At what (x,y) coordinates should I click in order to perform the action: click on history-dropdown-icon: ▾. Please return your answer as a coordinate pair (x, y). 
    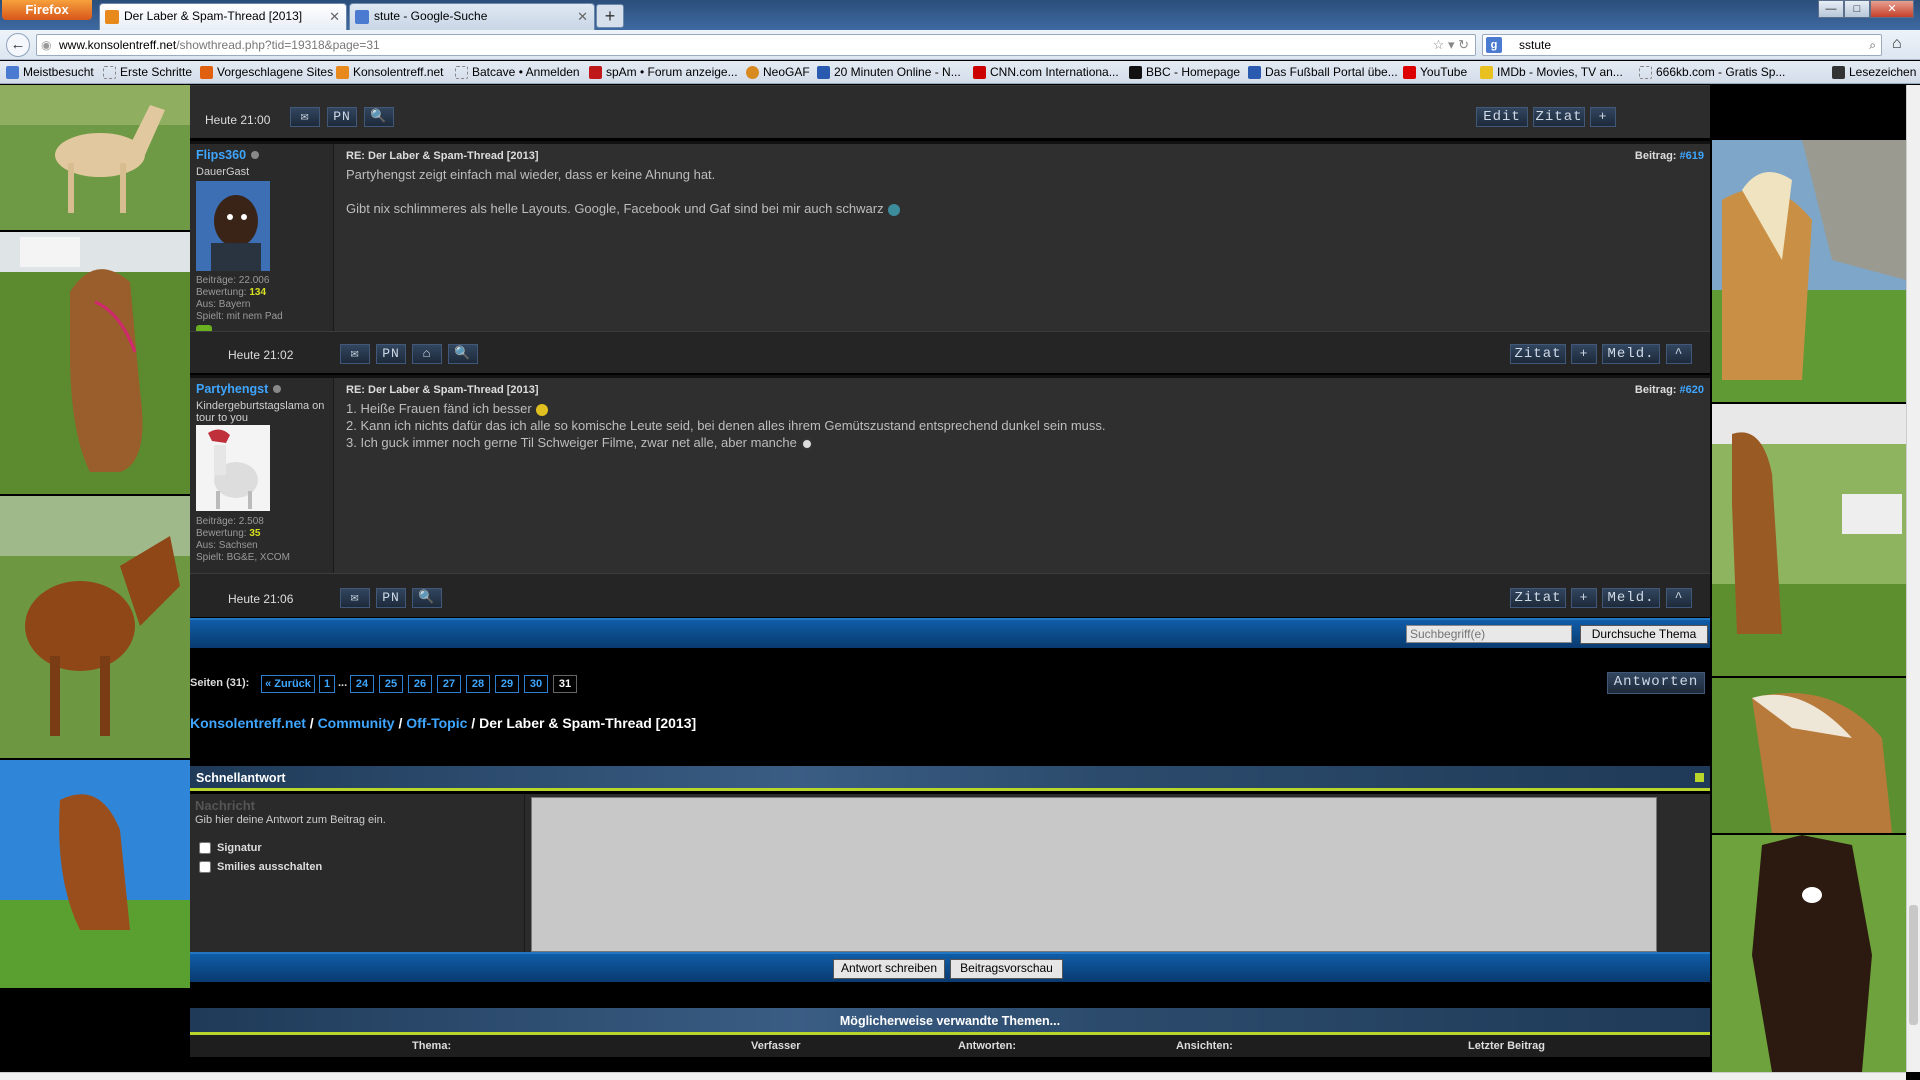
    Looking at the image, I should click on (1451, 44).